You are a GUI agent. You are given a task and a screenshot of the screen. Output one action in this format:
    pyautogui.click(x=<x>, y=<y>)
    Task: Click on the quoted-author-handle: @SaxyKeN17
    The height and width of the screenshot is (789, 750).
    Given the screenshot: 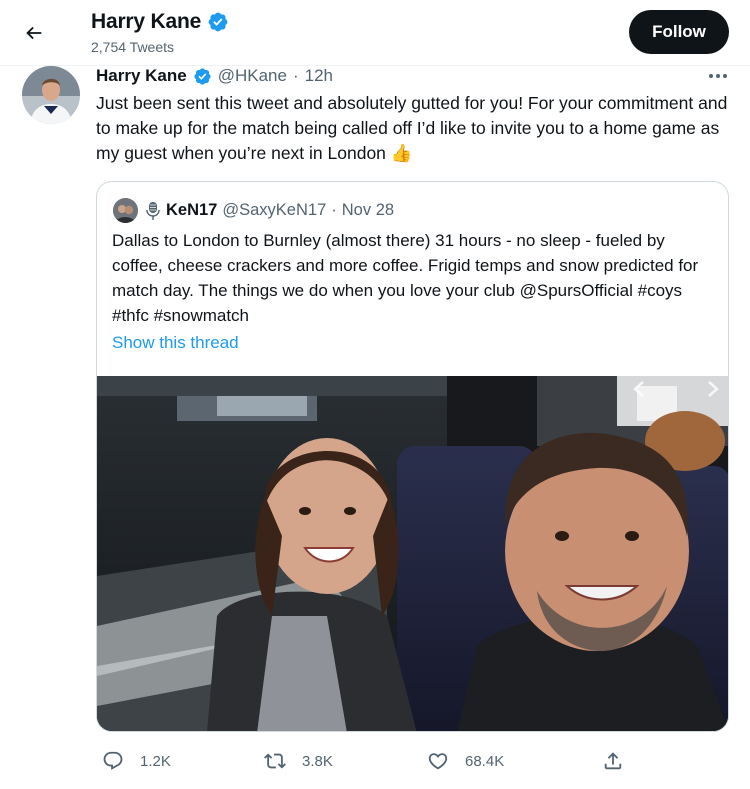 What is the action you would take?
    pyautogui.click(x=274, y=210)
    